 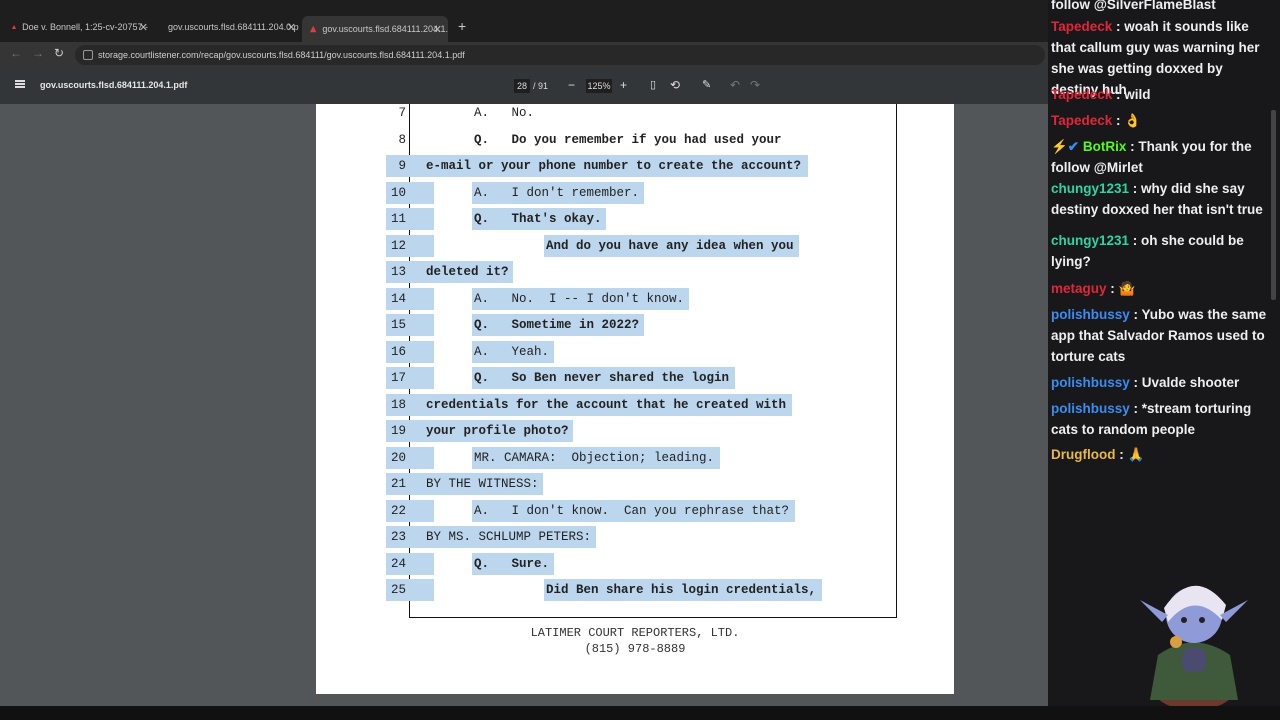 What do you see at coordinates (88, 55) in the screenshot?
I see `site-info-icon` at bounding box center [88, 55].